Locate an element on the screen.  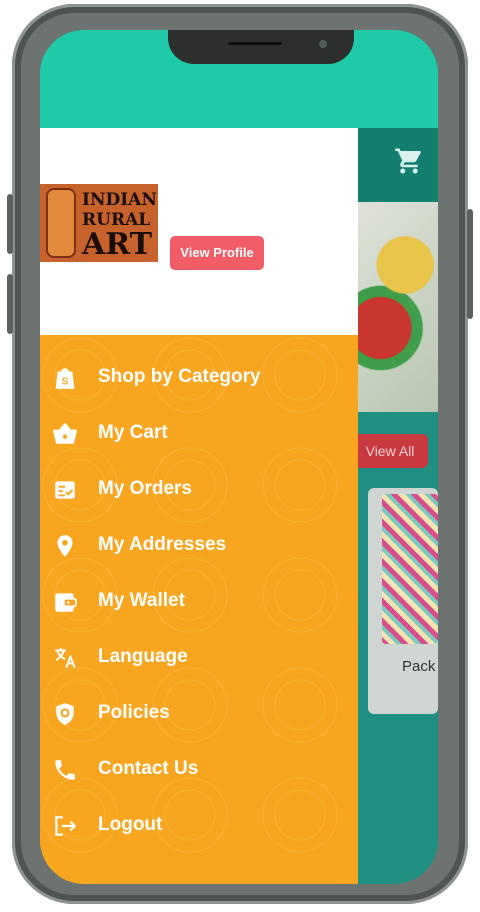
menu-item-shop-by-category: S Shop by Category is located at coordinates (199, 377).